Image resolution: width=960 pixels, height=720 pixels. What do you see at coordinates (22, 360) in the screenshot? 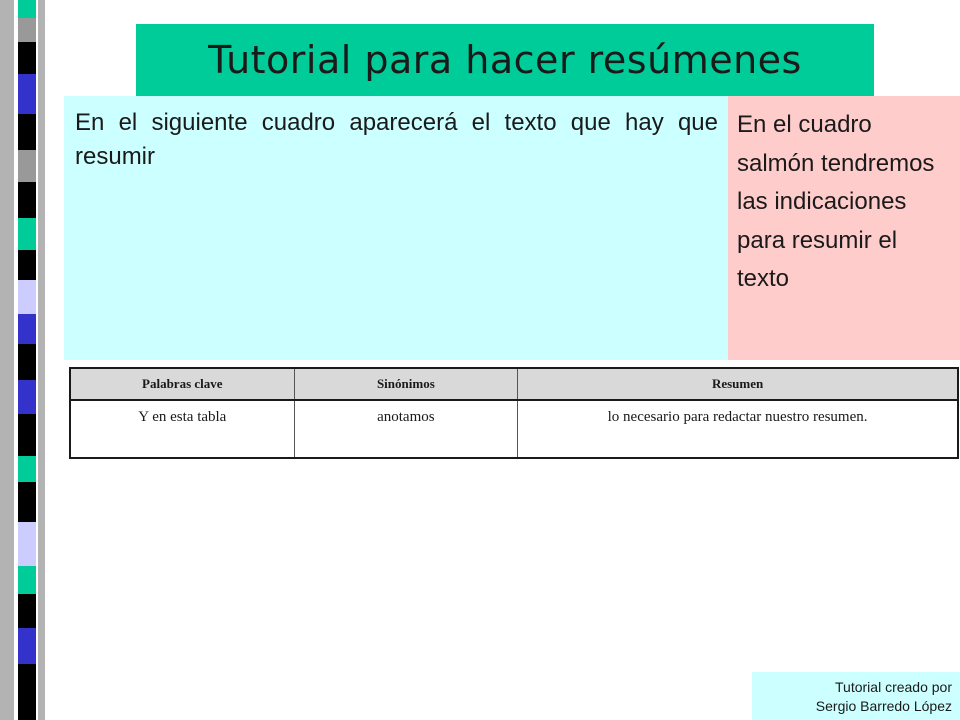
I see `decorative-stripe` at bounding box center [22, 360].